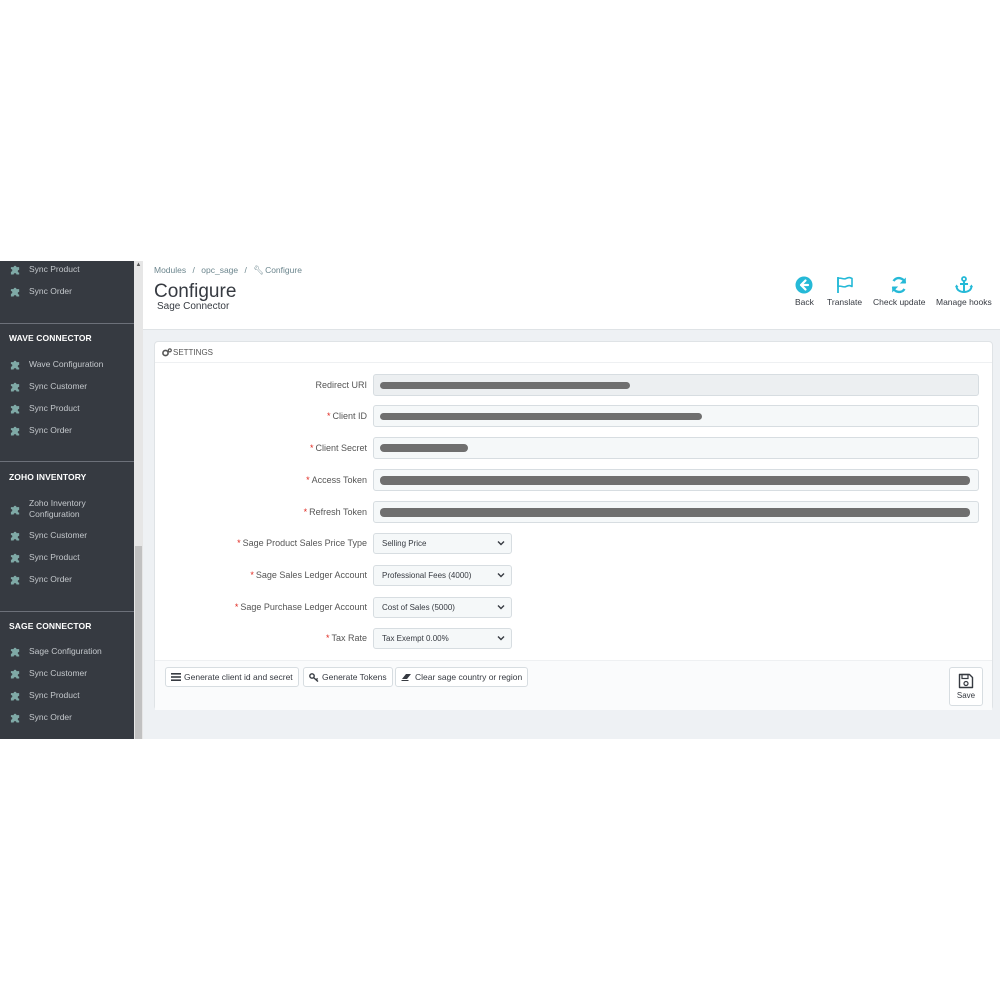  What do you see at coordinates (341, 448) in the screenshot?
I see `client-secret-label-text: Client Secret` at bounding box center [341, 448].